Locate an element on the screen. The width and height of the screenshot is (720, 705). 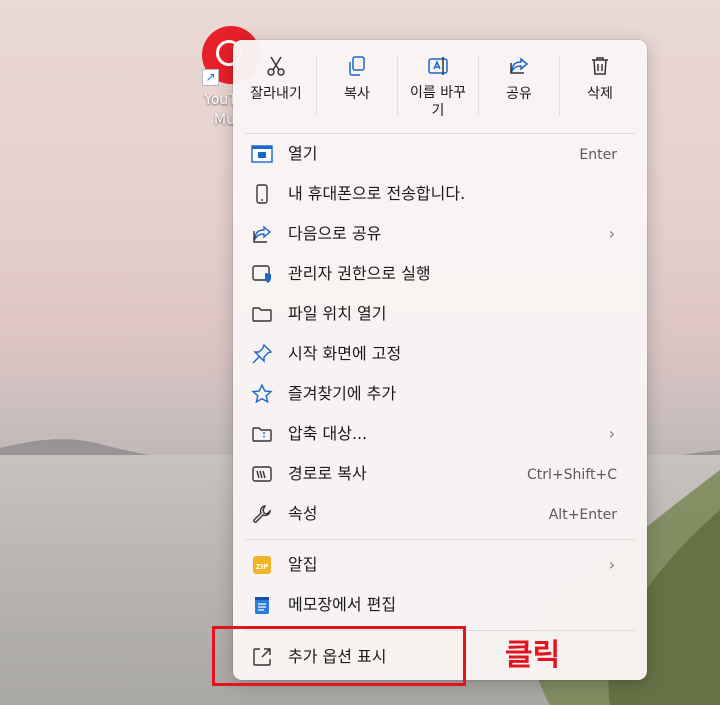
zip-folder-icon is located at coordinates (262, 434).